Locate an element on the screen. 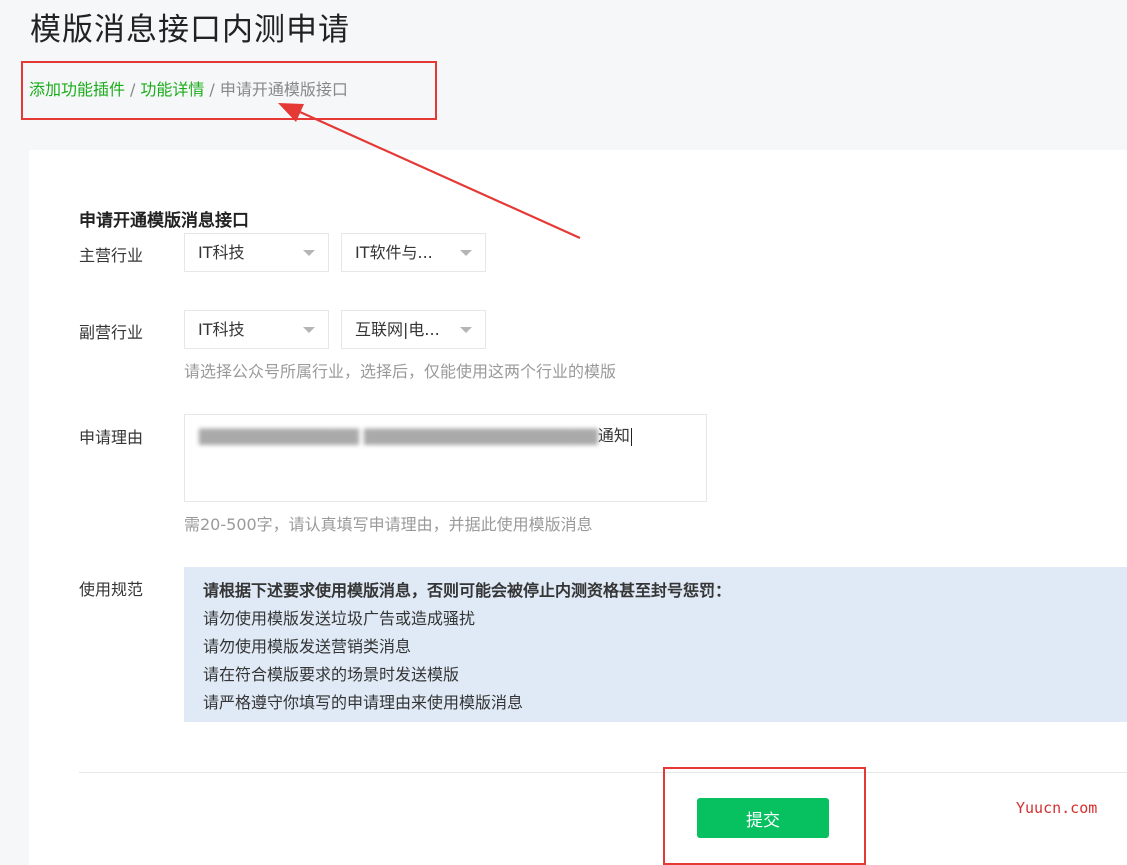 This screenshot has height=865, width=1127. page-title: 模版消息接口内测申请 is located at coordinates (190, 30).